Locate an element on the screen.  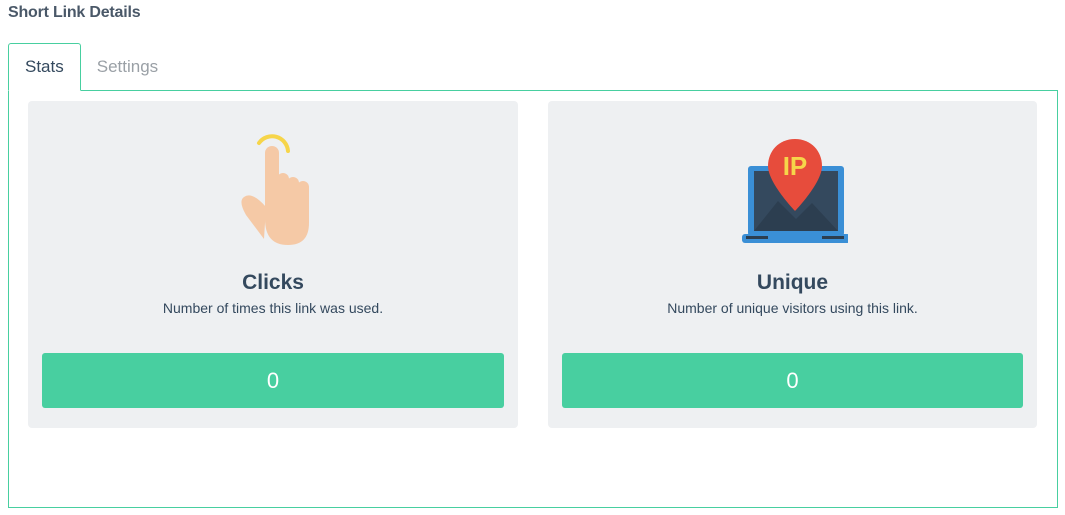
page-title: Short Link Details is located at coordinates (74, 12).